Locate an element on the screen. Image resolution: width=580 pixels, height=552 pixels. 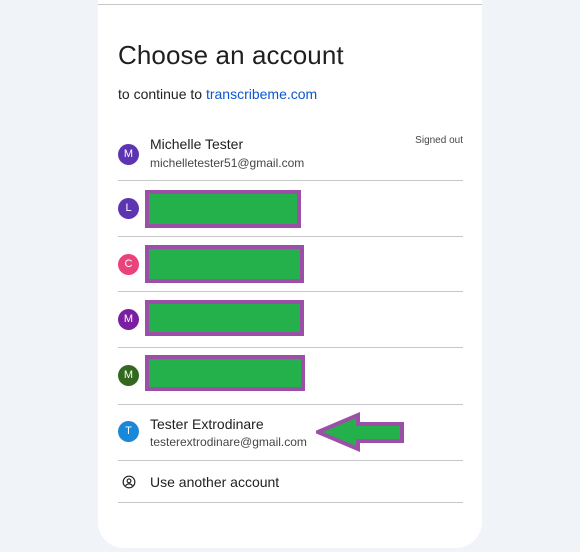
account-email: testerextrodinare@gmail.com is located at coordinates (228, 442).